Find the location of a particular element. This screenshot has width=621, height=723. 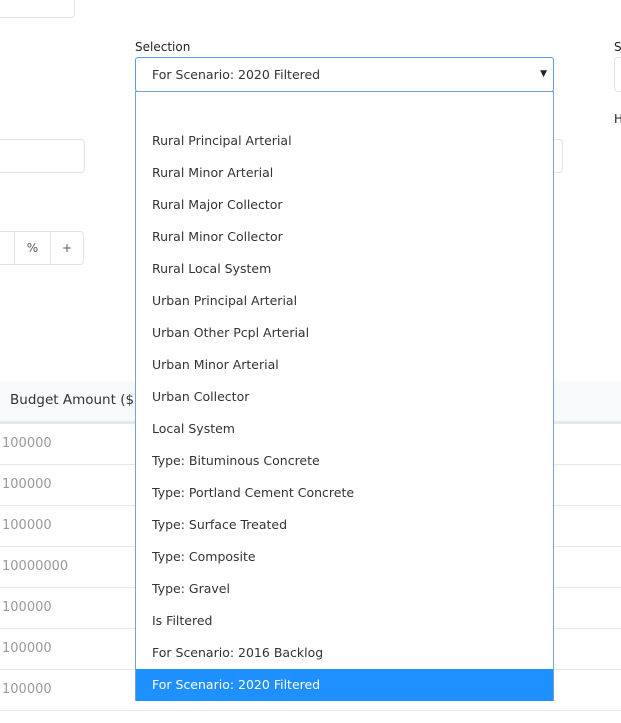

selection-option: Urban Other Pcpl Arterial is located at coordinates (344, 333).